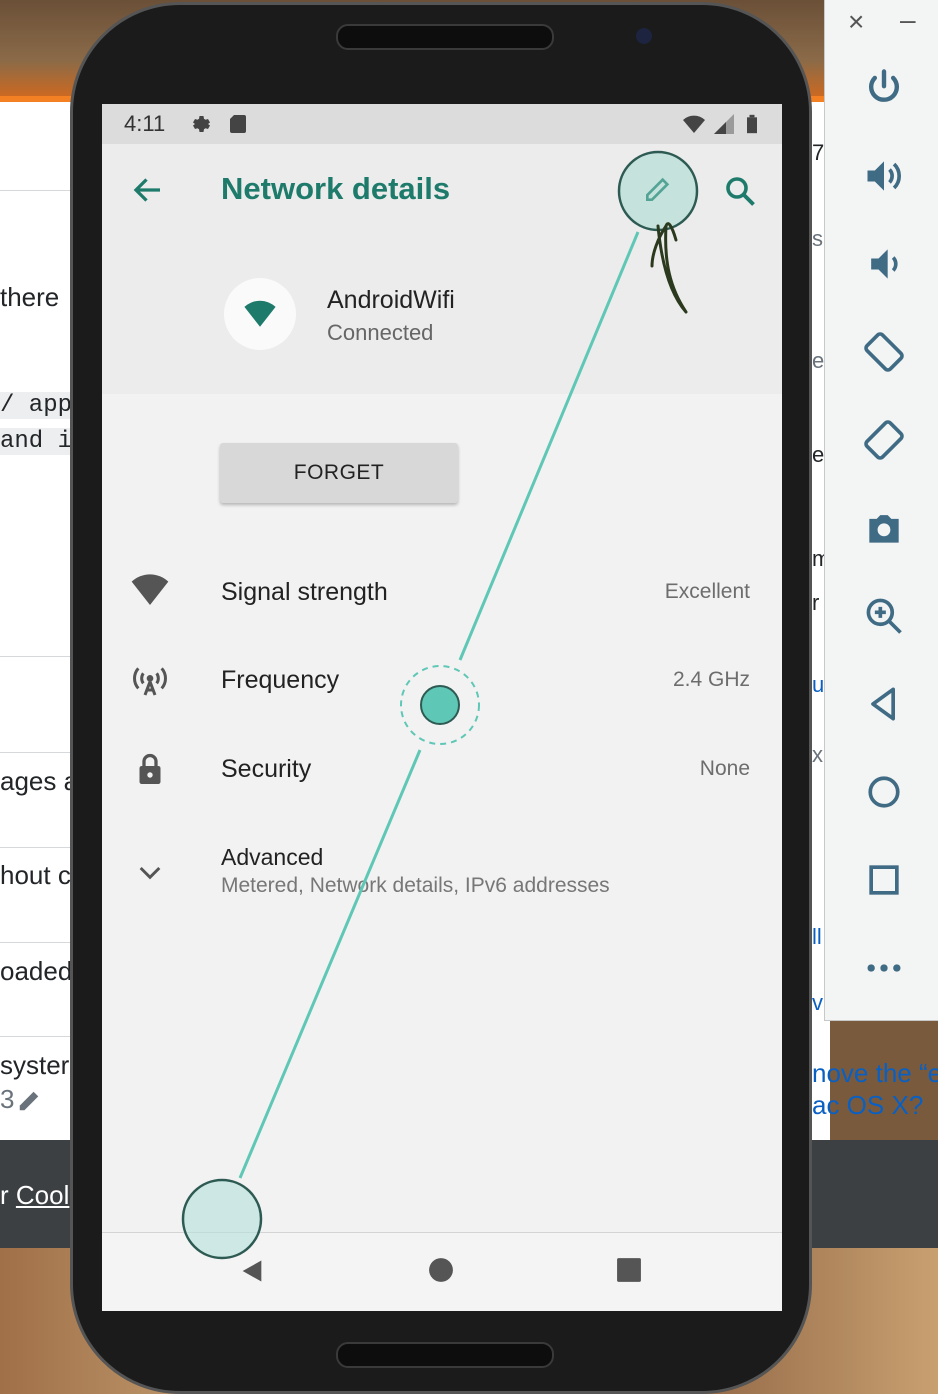 Image resolution: width=938 pixels, height=1394 pixels. Describe the element at coordinates (39, 781) in the screenshot. I see `page-text: ages a` at that location.